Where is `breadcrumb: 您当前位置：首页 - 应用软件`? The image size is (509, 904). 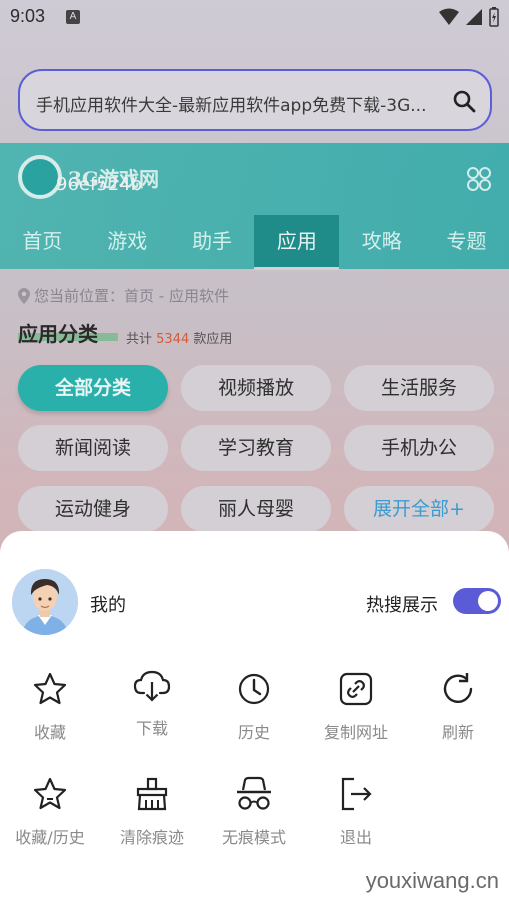
breadcrumb: 您当前位置：首页 - 应用软件 is located at coordinates (123, 295).